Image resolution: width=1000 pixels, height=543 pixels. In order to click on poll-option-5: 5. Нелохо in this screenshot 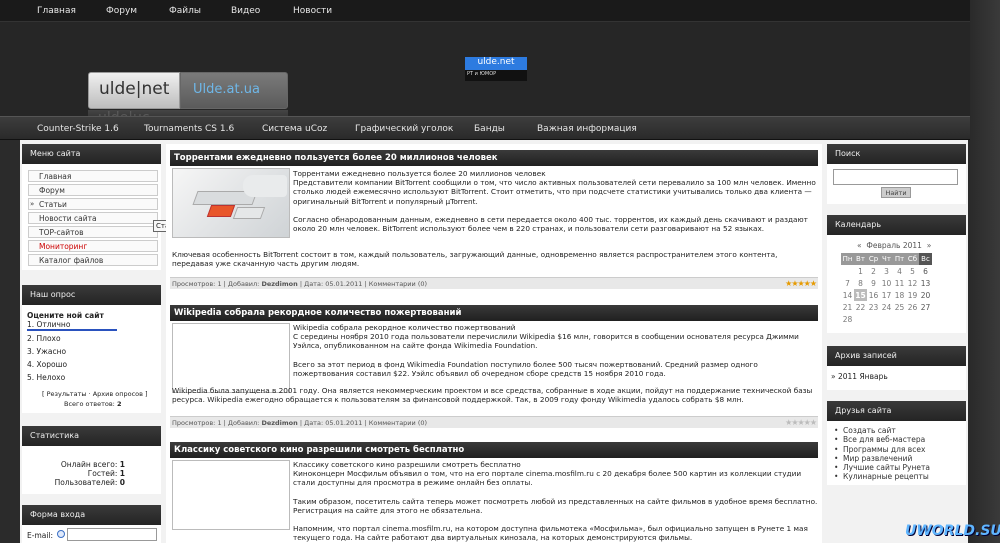, I will do `click(46, 377)`.